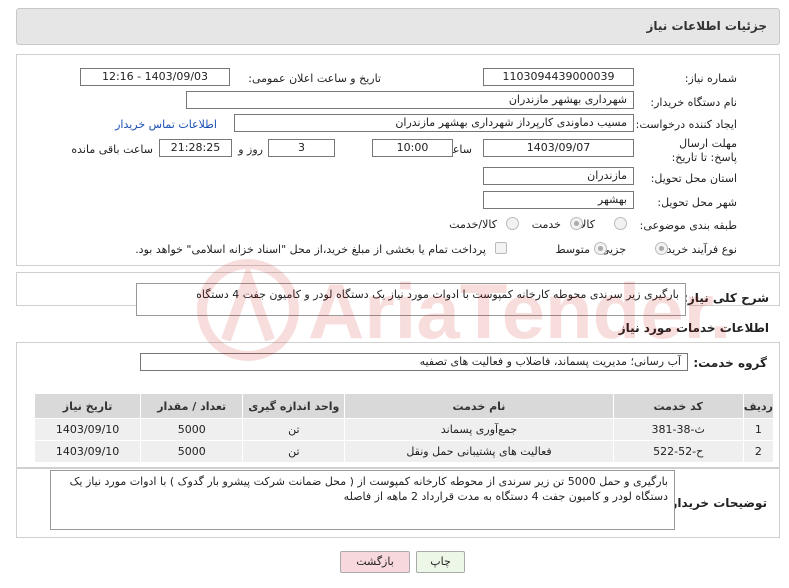 This screenshot has height=588, width=789. What do you see at coordinates (572, 249) in the screenshot?
I see `process-medium-label: متوسط` at bounding box center [572, 249].